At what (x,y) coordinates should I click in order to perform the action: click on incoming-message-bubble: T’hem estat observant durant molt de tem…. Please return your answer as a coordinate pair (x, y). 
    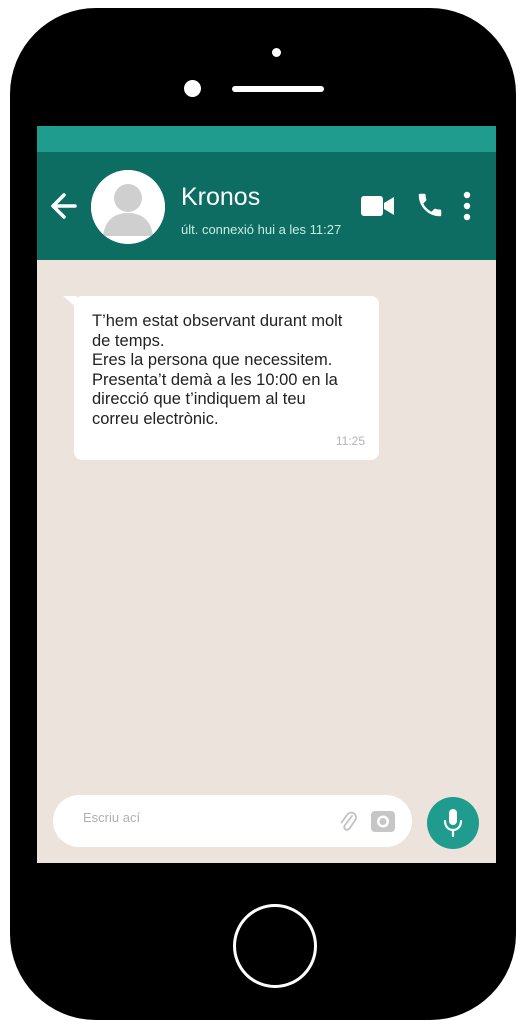
    Looking at the image, I should click on (226, 378).